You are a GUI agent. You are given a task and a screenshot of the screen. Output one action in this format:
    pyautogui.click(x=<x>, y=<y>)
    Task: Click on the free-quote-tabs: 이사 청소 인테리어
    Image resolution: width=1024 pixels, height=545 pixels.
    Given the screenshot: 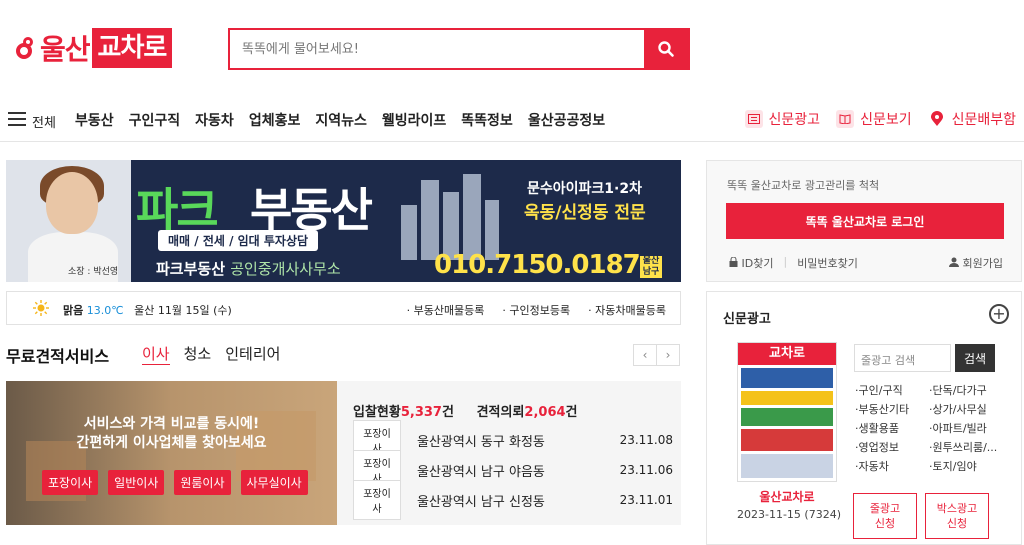 What is the action you would take?
    pyautogui.click(x=211, y=354)
    